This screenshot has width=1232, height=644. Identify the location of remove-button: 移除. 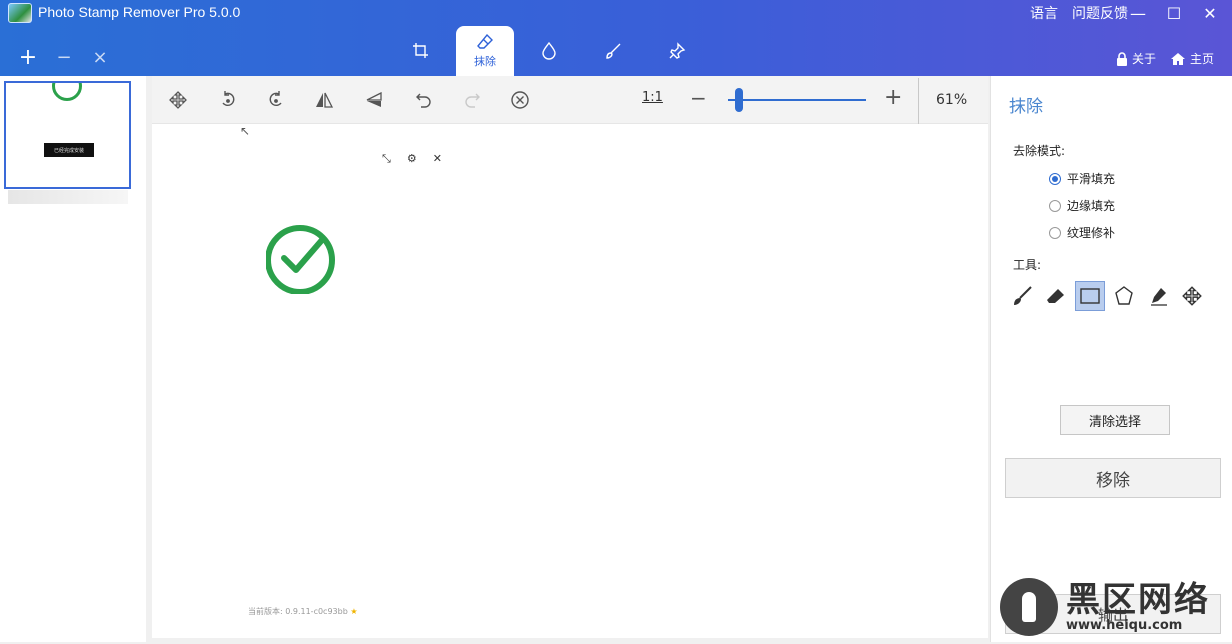
(1113, 478).